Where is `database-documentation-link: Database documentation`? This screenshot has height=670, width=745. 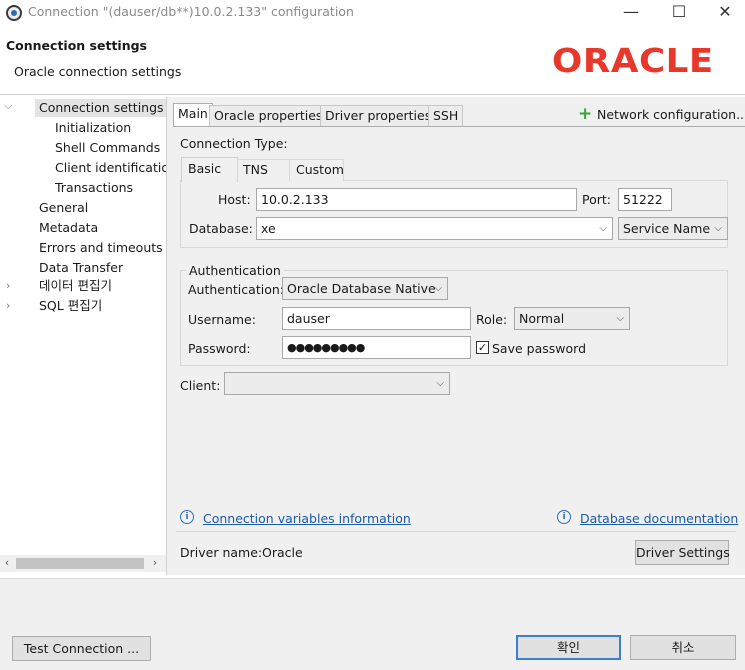
database-documentation-link: Database documentation is located at coordinates (659, 518).